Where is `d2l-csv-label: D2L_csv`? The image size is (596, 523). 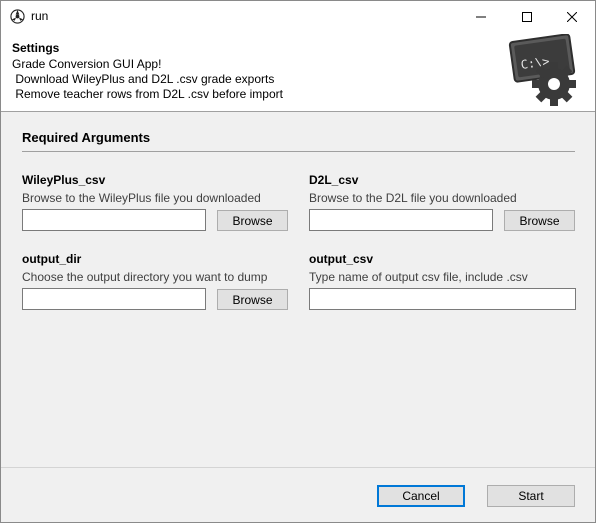
d2l-csv-label: D2L_csv is located at coordinates (334, 180).